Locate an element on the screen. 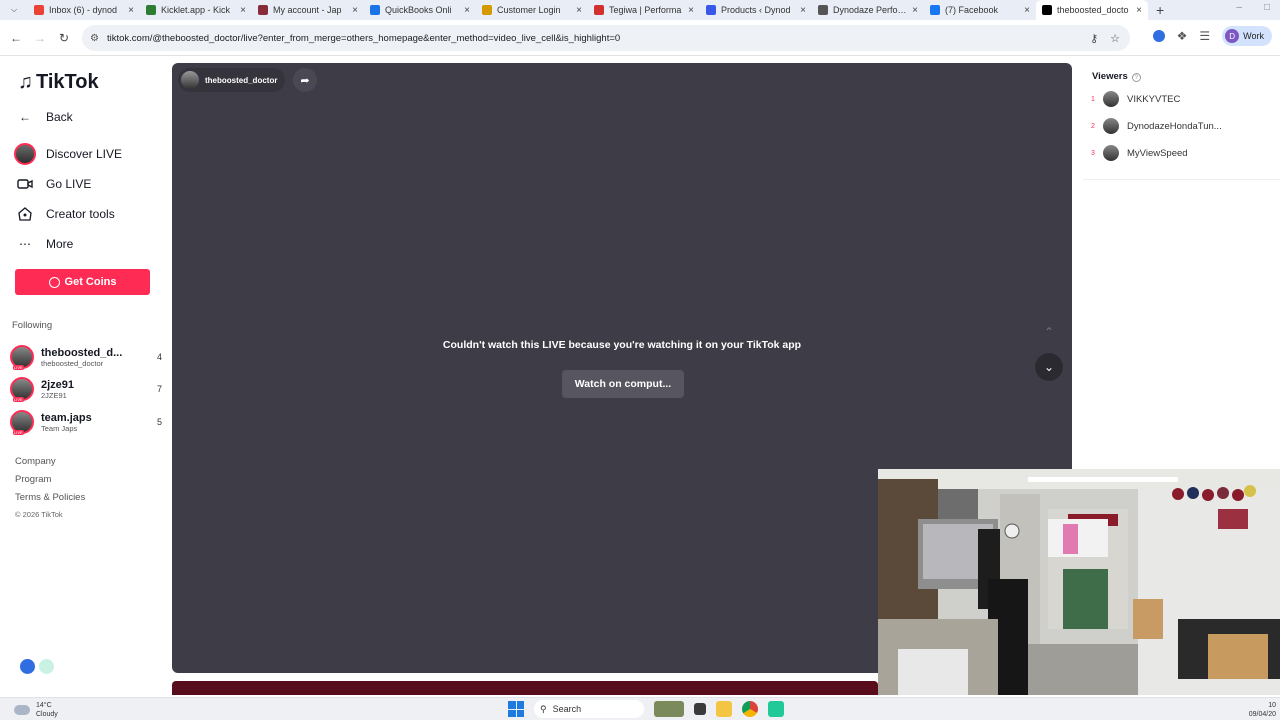 The height and width of the screenshot is (720, 1280). browser-tab: theboosted_docto × is located at coordinates (1092, 10).